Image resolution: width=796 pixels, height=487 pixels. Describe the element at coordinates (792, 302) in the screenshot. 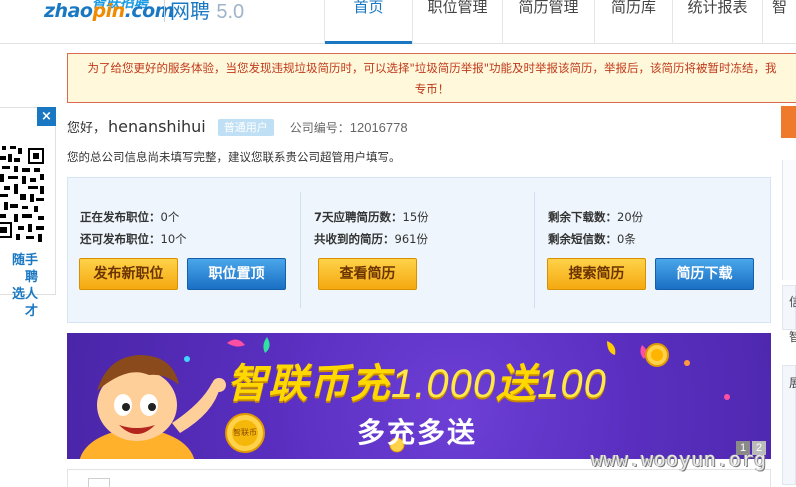

I see `right-panel-char-1: 信` at that location.